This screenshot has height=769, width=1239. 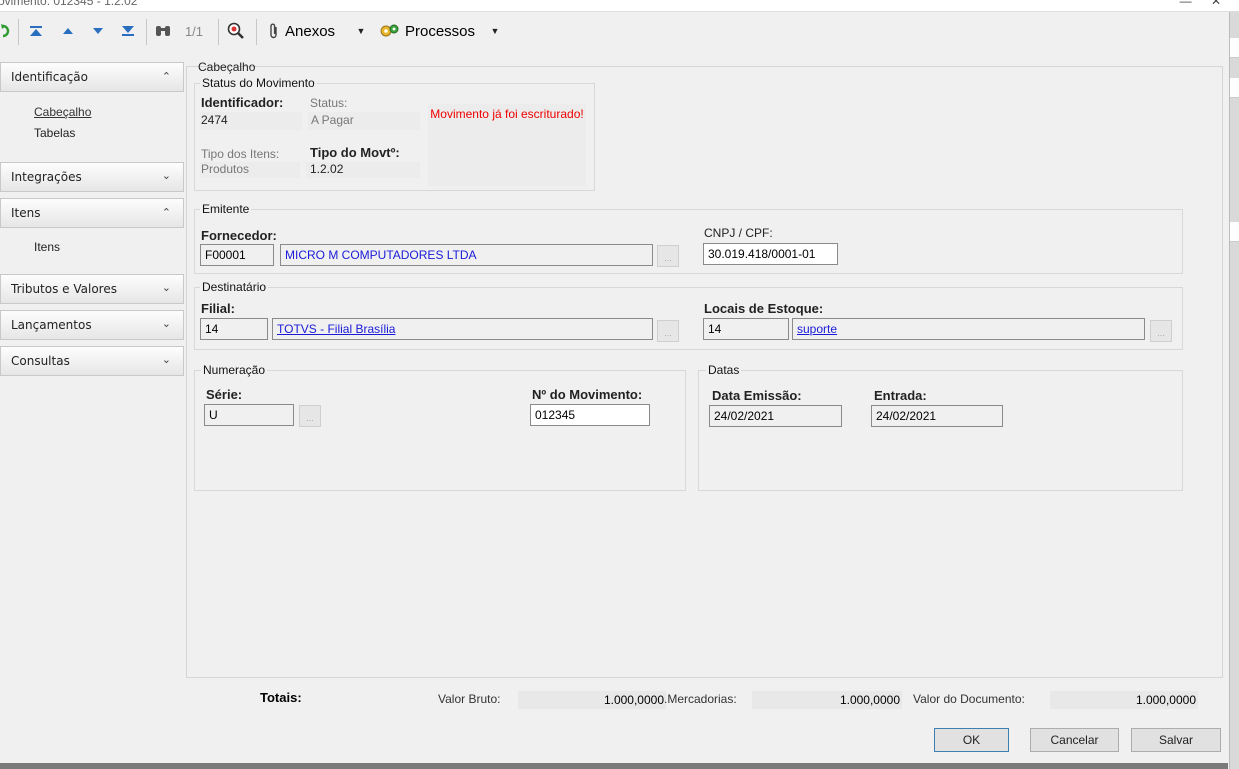 What do you see at coordinates (619, 6) in the screenshot?
I see `title-bar: ovimento: 012345 - 1.2.02 — ✕` at bounding box center [619, 6].